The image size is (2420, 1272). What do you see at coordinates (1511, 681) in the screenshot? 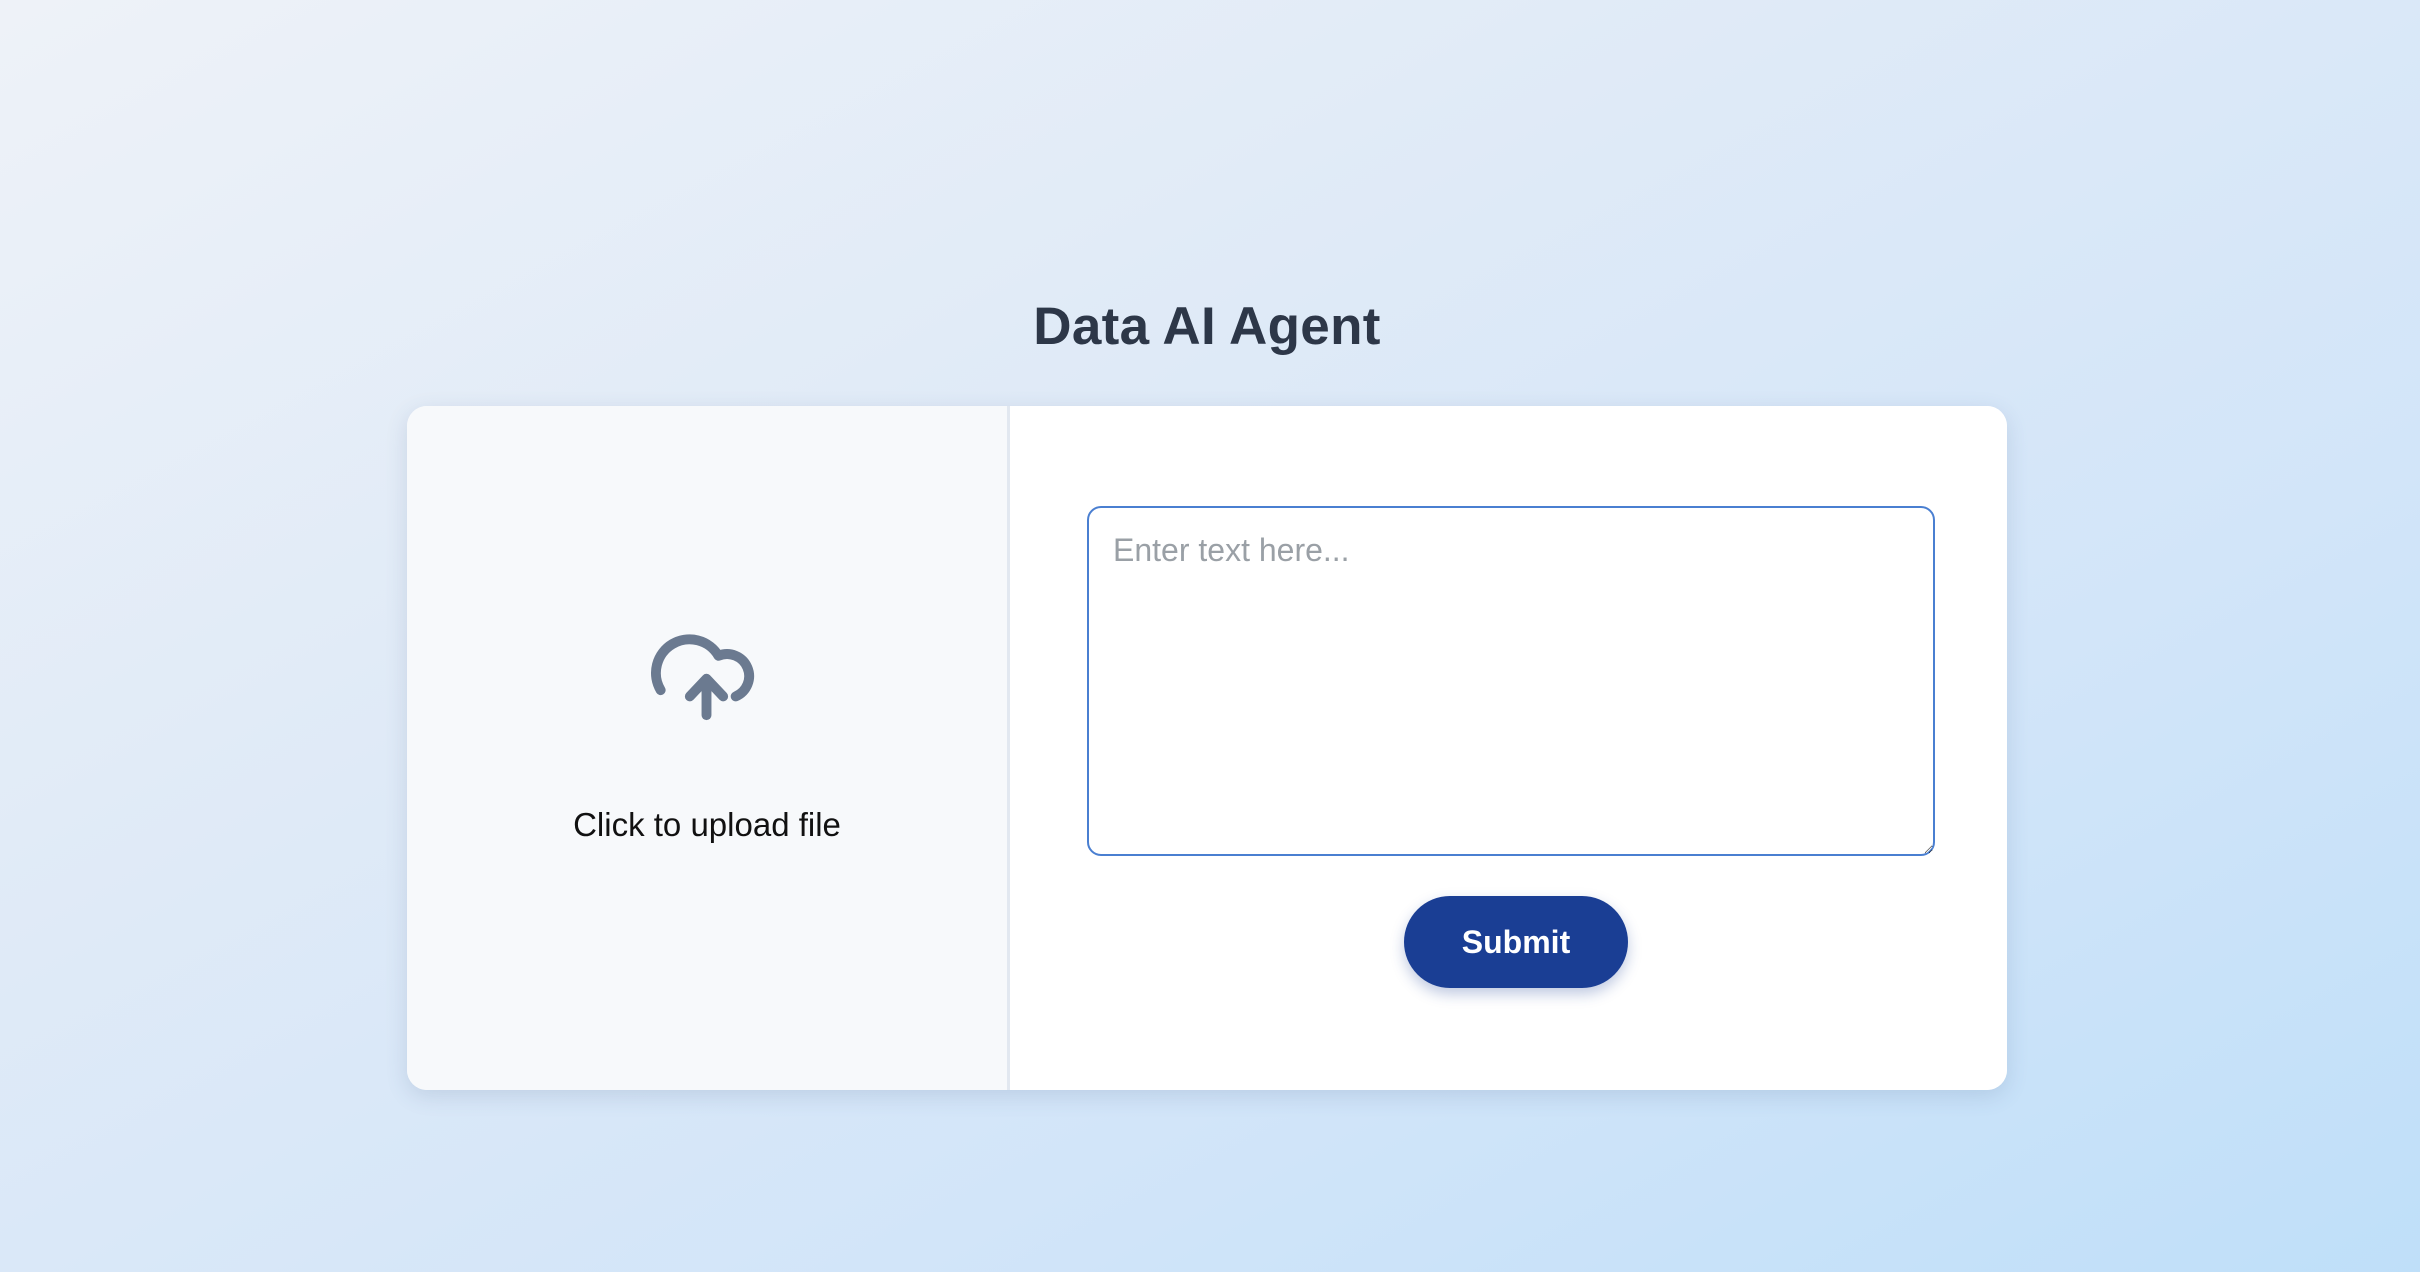
I see `text-input` at bounding box center [1511, 681].